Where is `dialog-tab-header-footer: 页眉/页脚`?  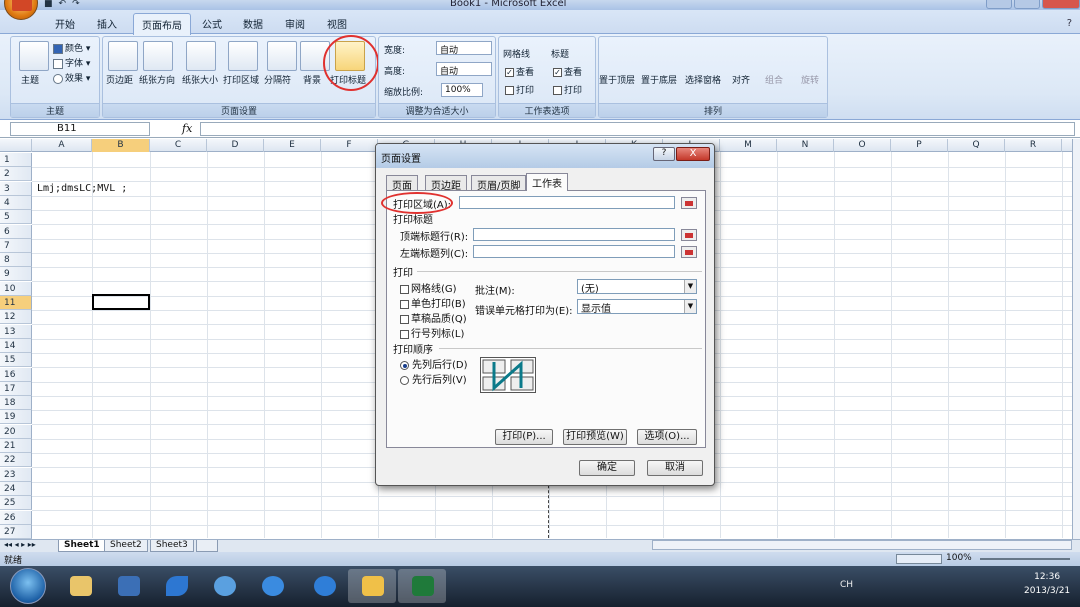
dialog-tab-header-footer: 页眉/页脚 is located at coordinates (499, 183).